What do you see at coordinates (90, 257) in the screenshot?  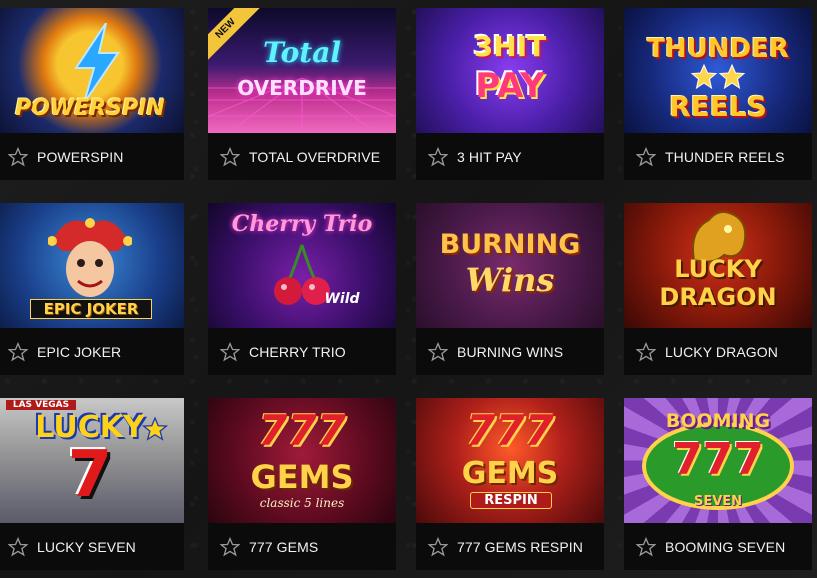 I see `joker-face-icon` at bounding box center [90, 257].